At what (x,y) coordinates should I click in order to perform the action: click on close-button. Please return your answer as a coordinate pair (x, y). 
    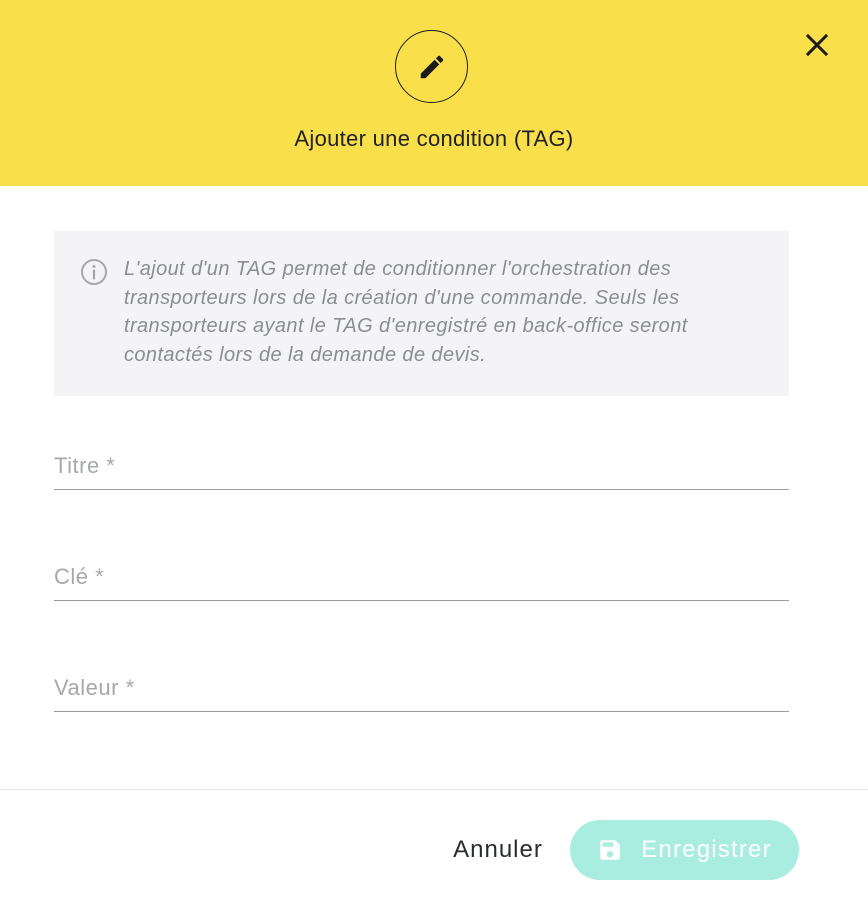
    Looking at the image, I should click on (817, 45).